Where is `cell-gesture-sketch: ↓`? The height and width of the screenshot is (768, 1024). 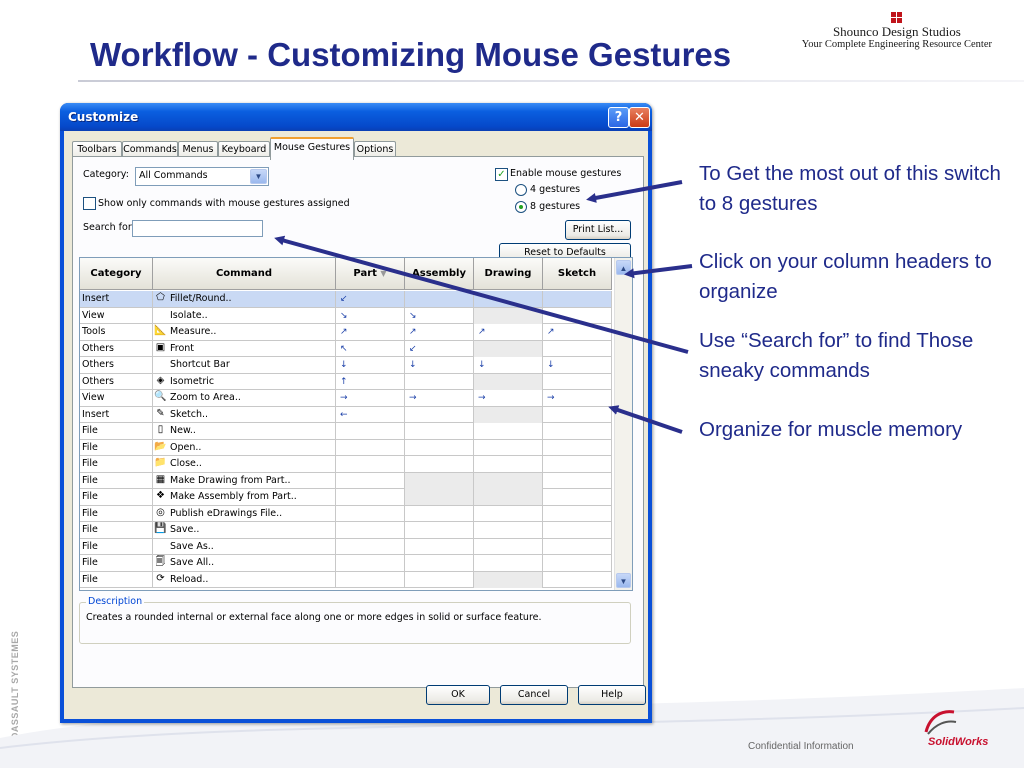 cell-gesture-sketch: ↓ is located at coordinates (577, 365).